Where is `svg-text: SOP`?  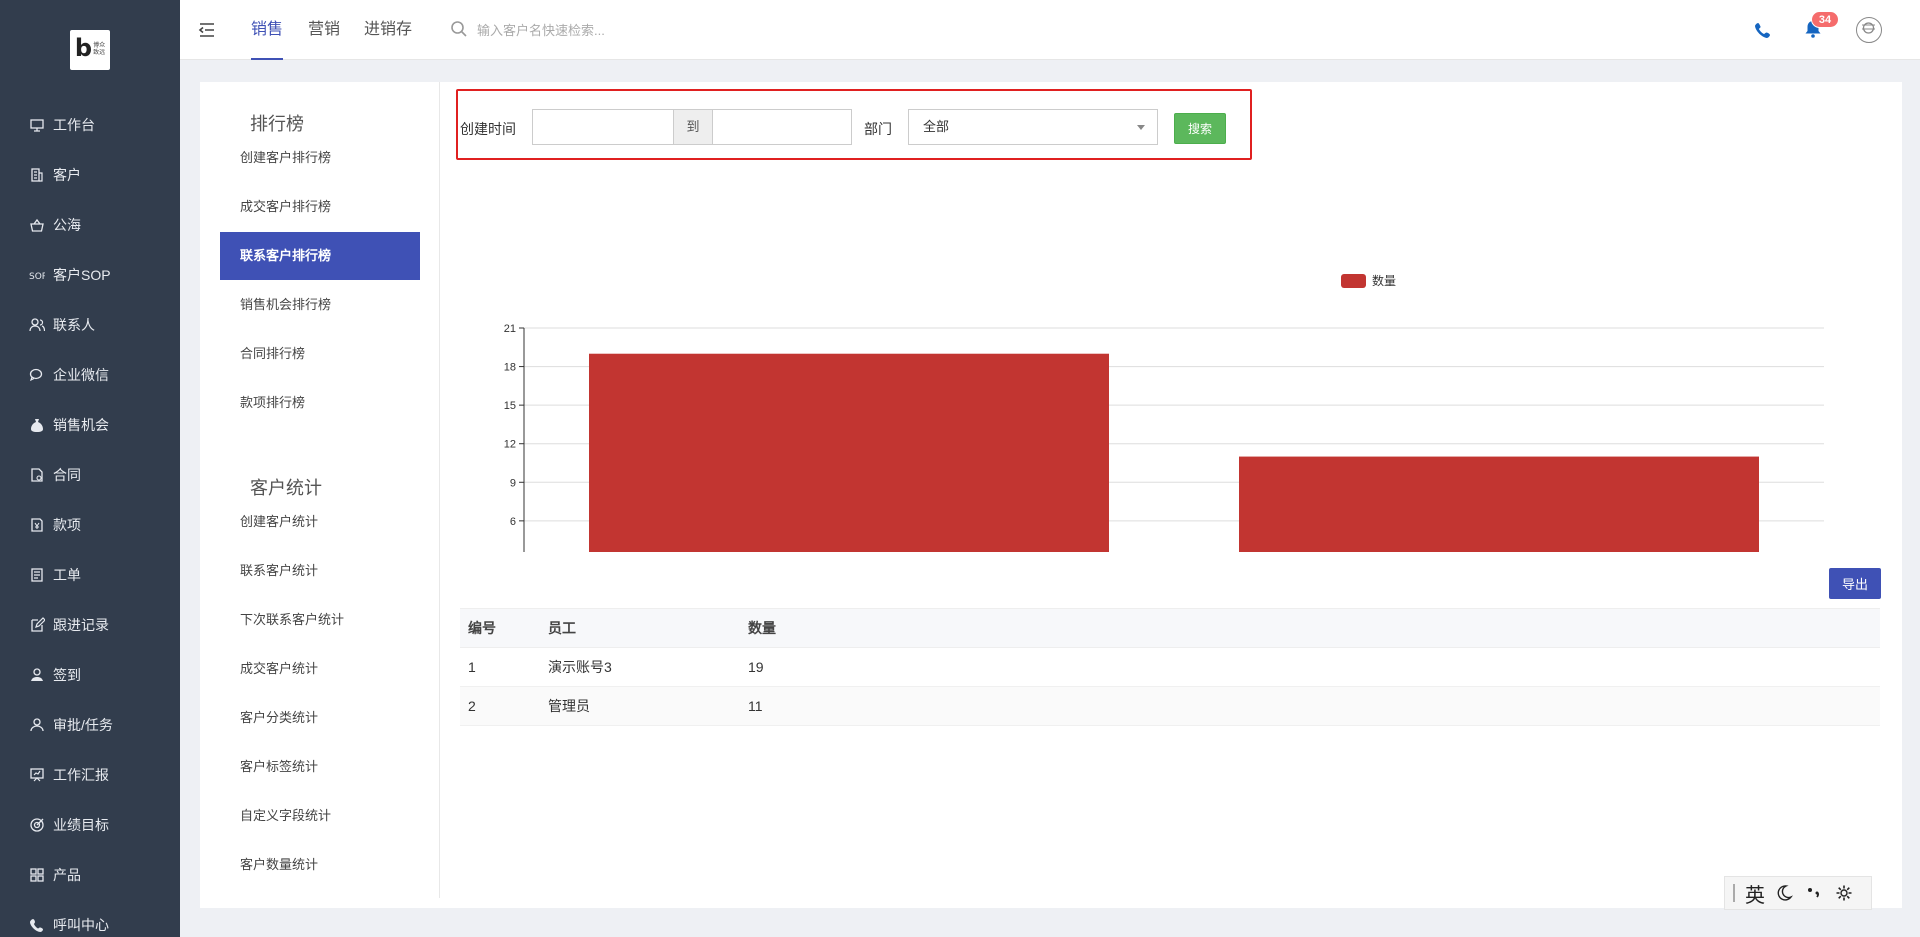 svg-text: SOP is located at coordinates (37, 277).